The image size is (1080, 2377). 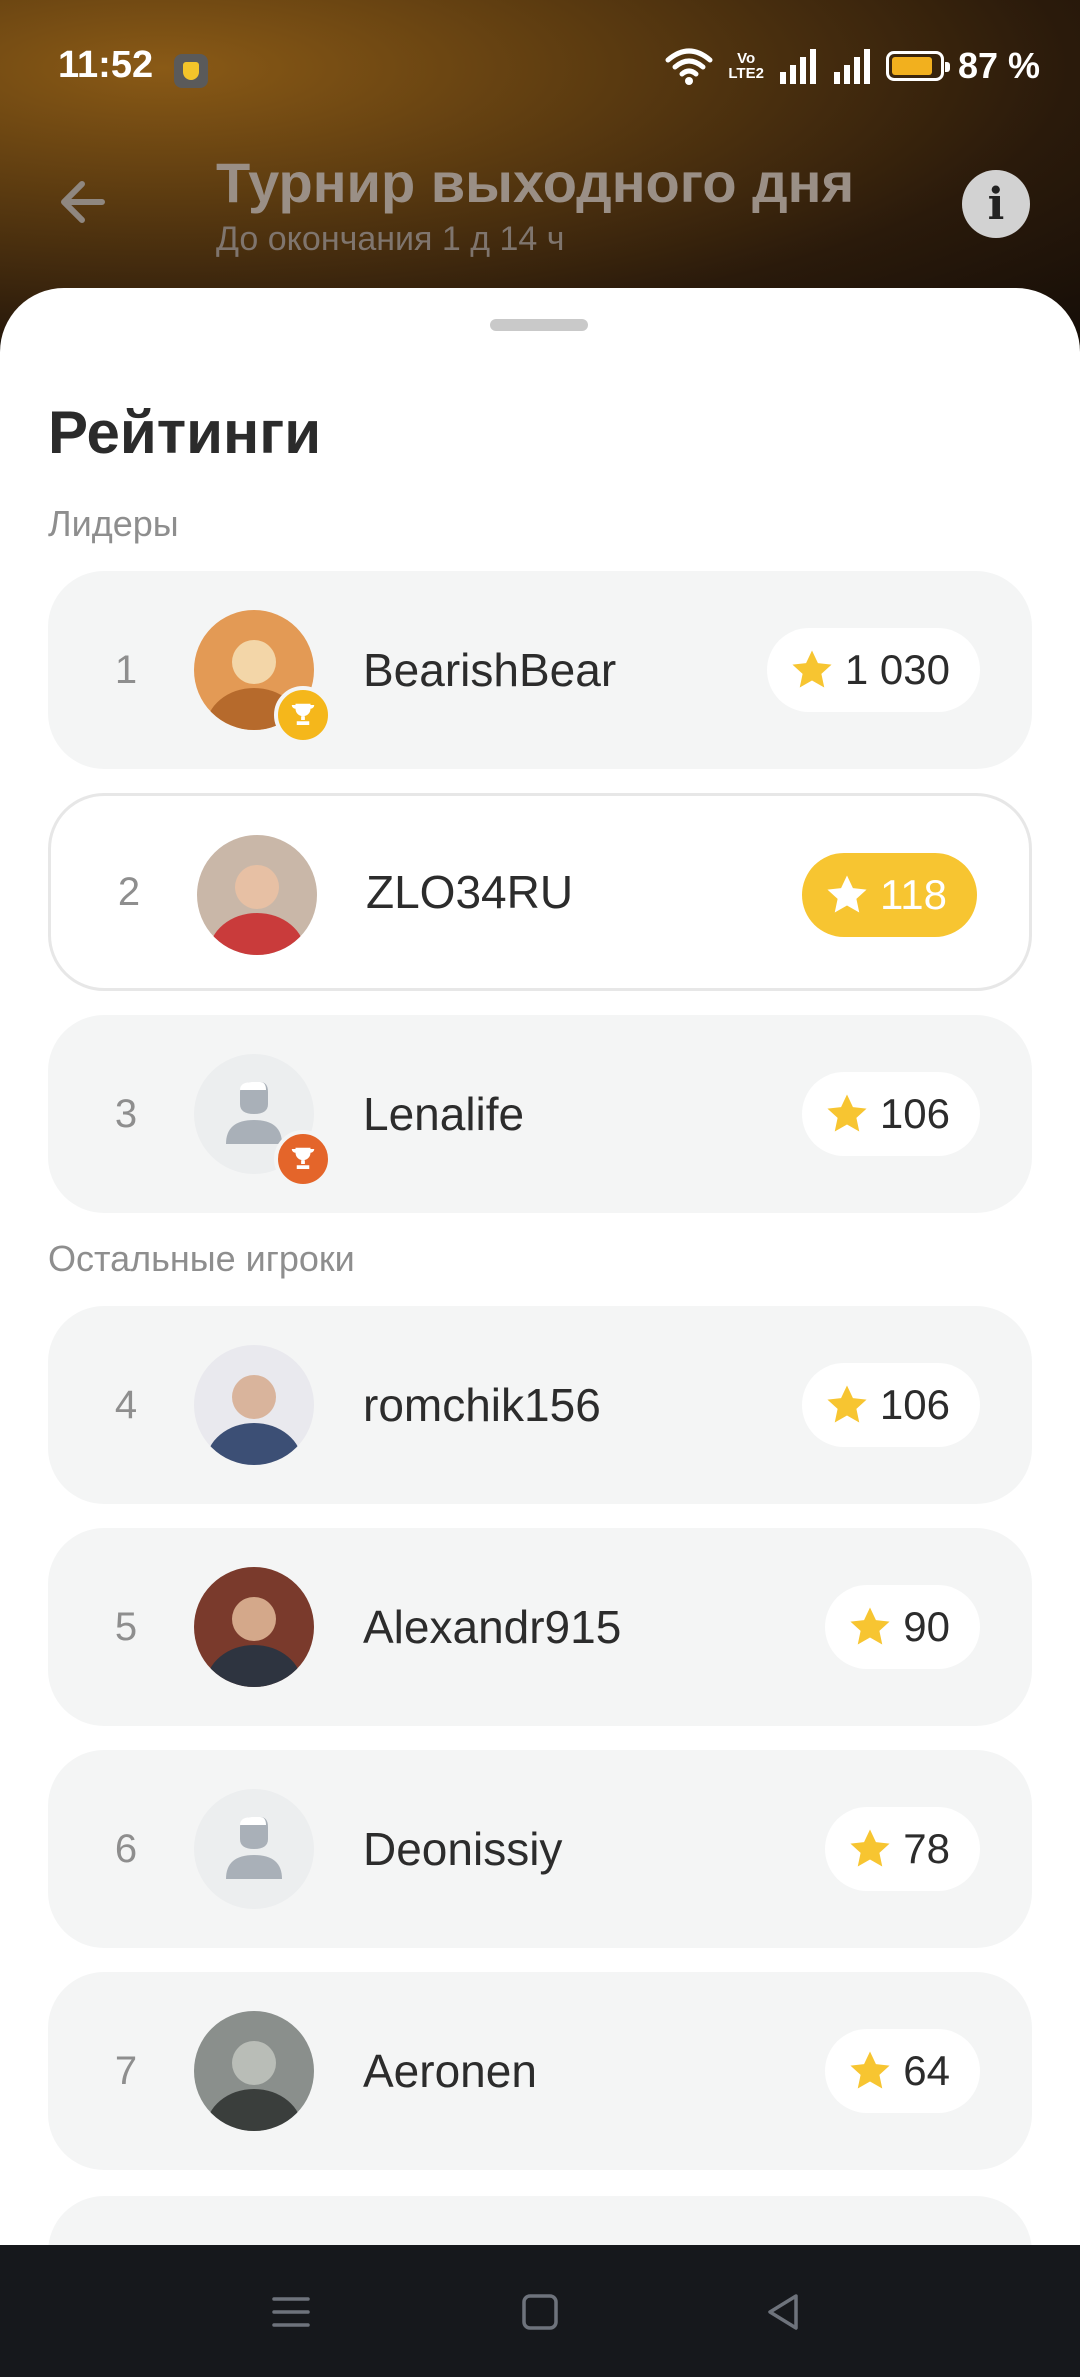 I want to click on status-time: 11:52, so click(x=106, y=65).